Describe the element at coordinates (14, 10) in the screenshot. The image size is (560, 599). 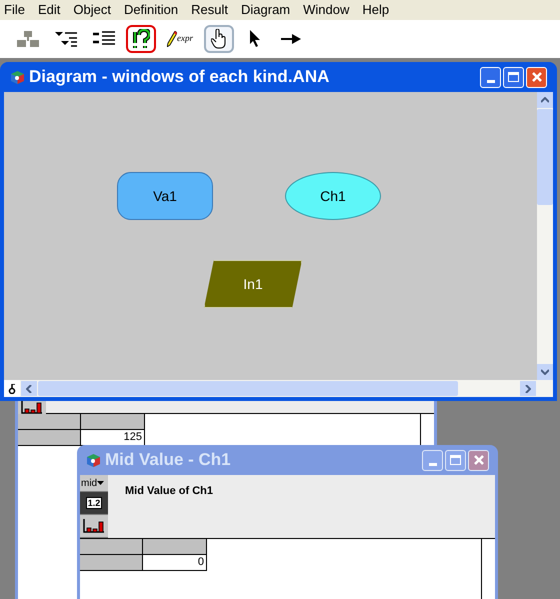
I see `menu-item: File` at that location.